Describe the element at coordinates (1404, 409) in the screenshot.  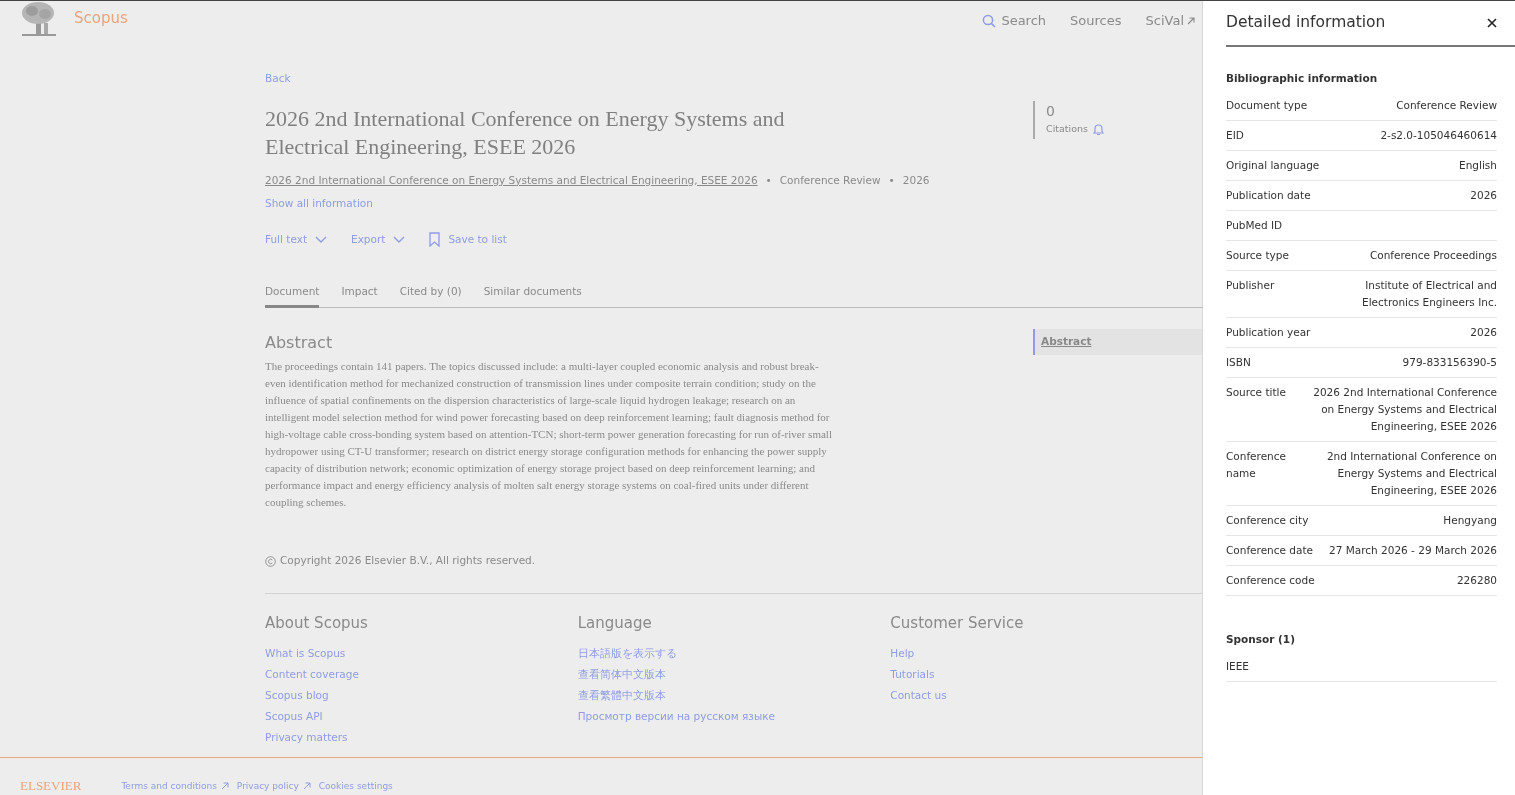
I see `field-value: 2026 2nd International Conference on Energy Systems and Electrical Engineering, ESEE 2026` at that location.